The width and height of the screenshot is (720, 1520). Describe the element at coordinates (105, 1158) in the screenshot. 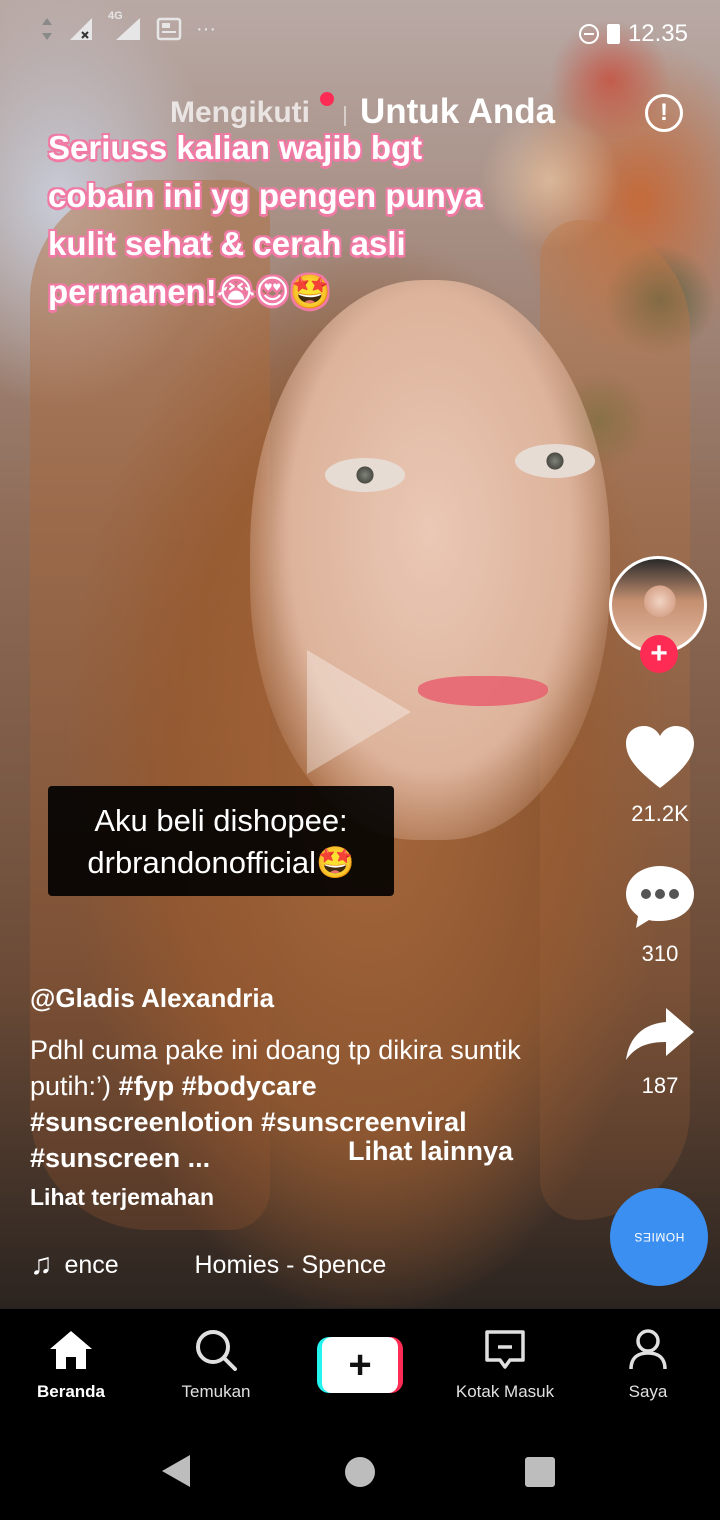

I see `hashtags-line-3: #sunscreen` at that location.